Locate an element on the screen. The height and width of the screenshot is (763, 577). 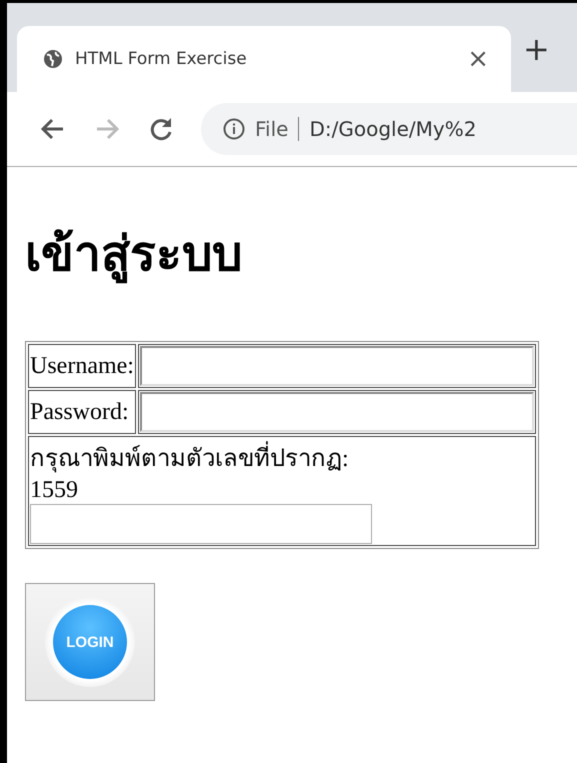
url-text: D:/Google/My%2 is located at coordinates (392, 129).